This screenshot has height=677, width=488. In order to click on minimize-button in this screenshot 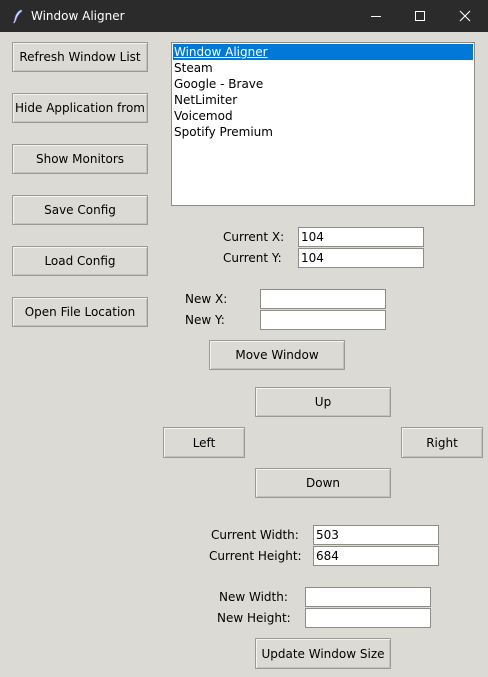, I will do `click(376, 16)`.